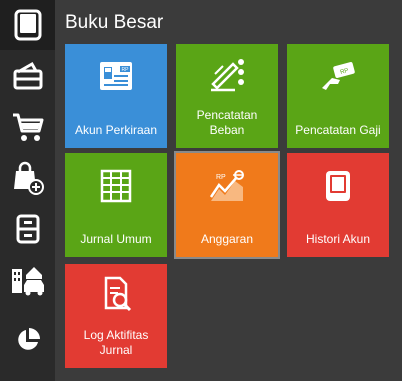 The width and height of the screenshot is (402, 381). I want to click on tile-pencatatan-gaji: RP Pencatatan Gaji, so click(338, 96).